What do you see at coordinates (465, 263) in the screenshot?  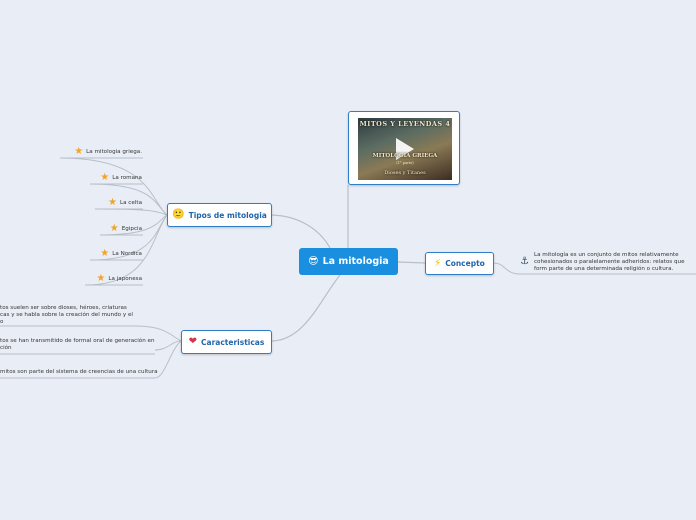 I see `topic-concepto-label: Concepto` at bounding box center [465, 263].